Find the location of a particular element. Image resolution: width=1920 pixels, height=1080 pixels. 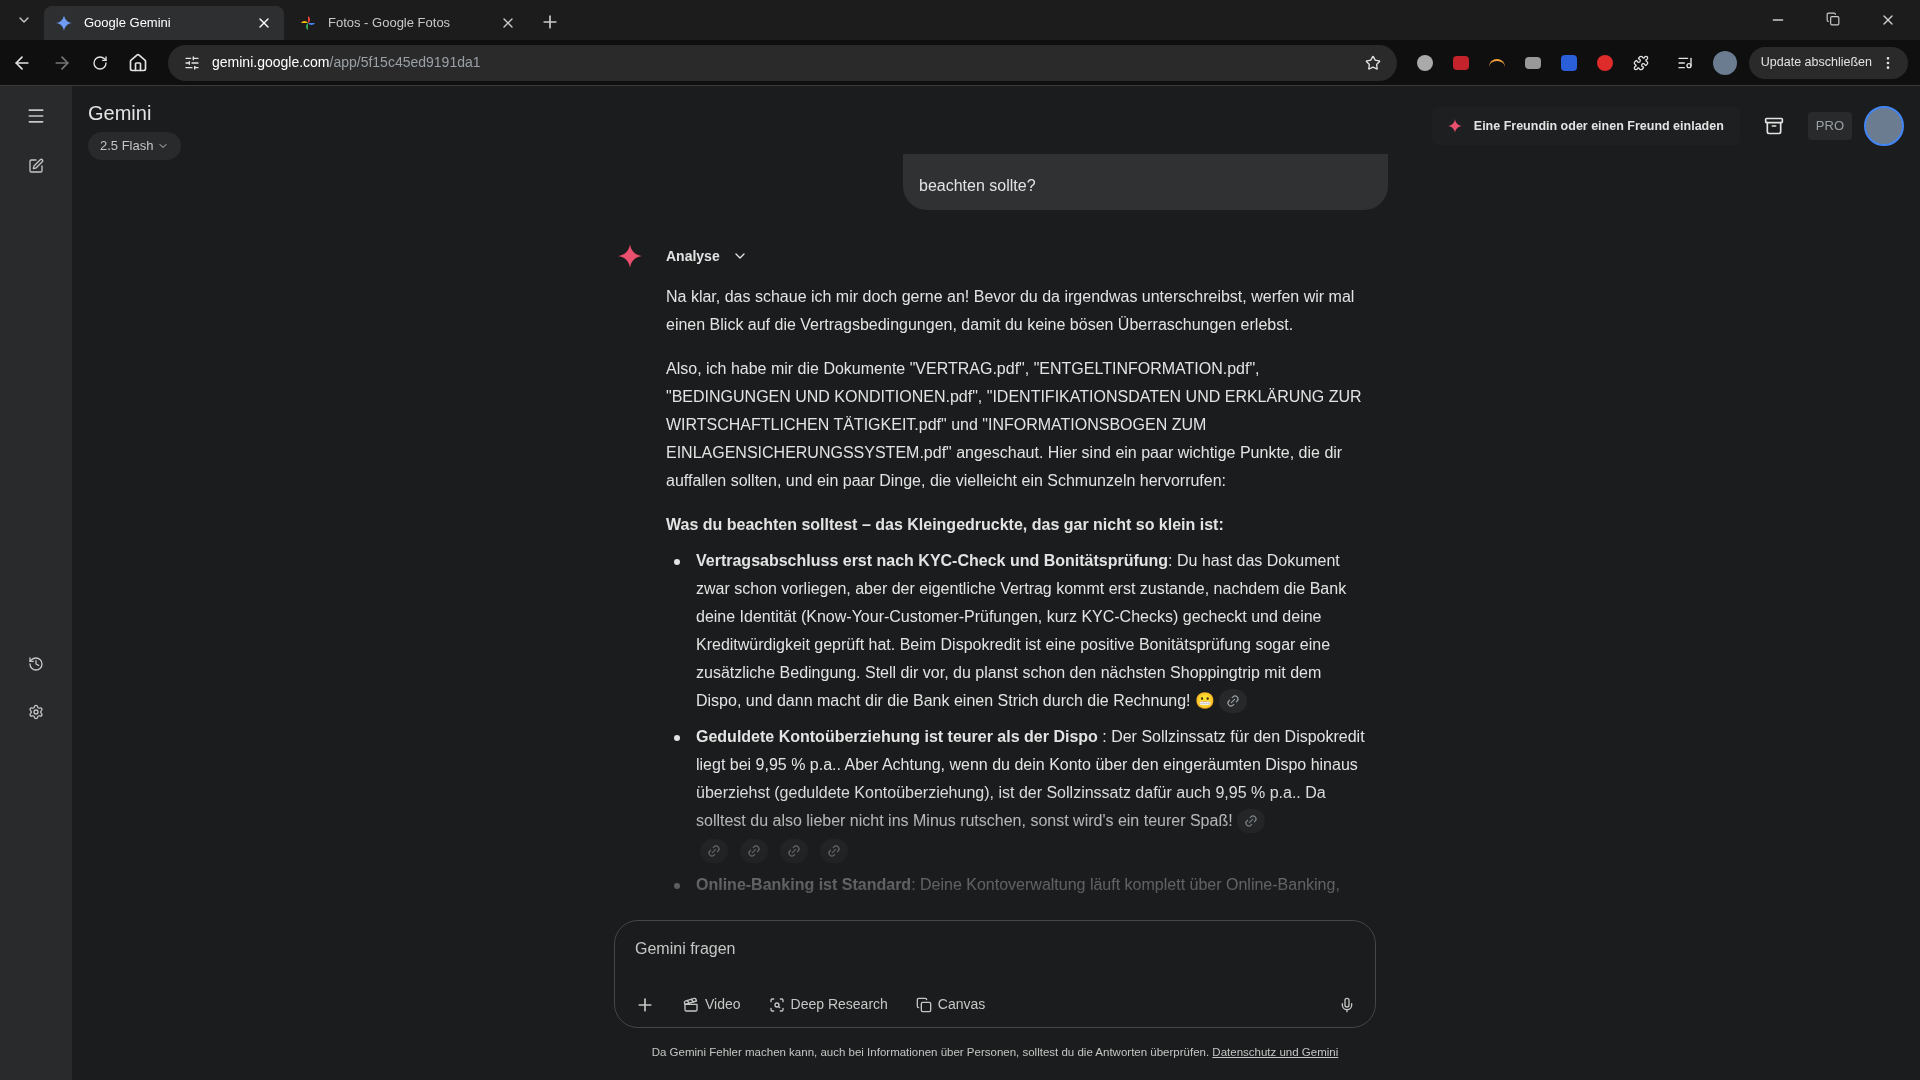

bullet-text: Geduldete Kontoüberziehung ist teurer als der Dispo : Der Sollzinssatz für den Dispokredit liegt bei 9,95 % p.a.. Aber Achtung, wenn du dein Konto über den eingeräumten Dispo hinaus überziehst (geduldete Kontoüberziehung), ist der Sollzinssatz dafür auch 9,95 % p.a.. Da solltest du also lieber nicht ins Minus rutschen, sonst wird's ein teurer Spaß! is located at coordinates (1033, 778).